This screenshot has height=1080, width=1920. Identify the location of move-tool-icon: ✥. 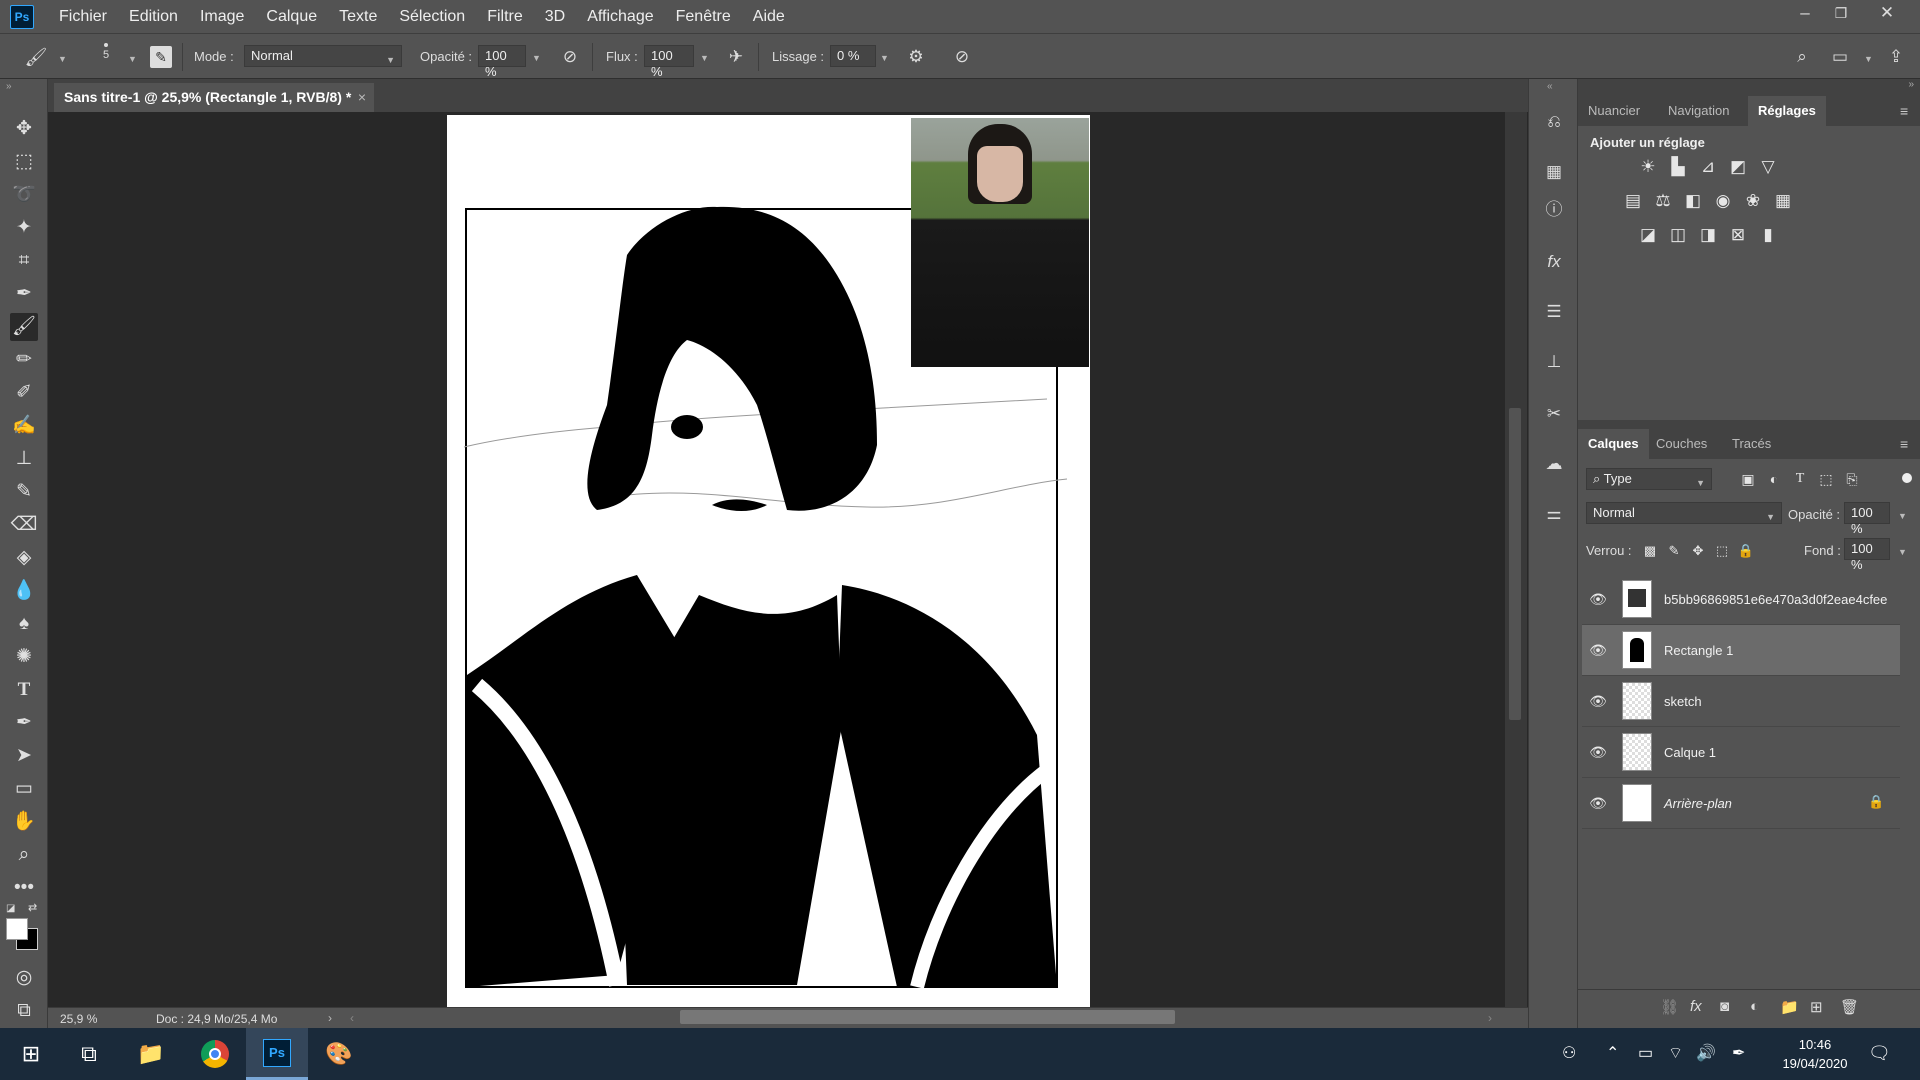
(24, 129).